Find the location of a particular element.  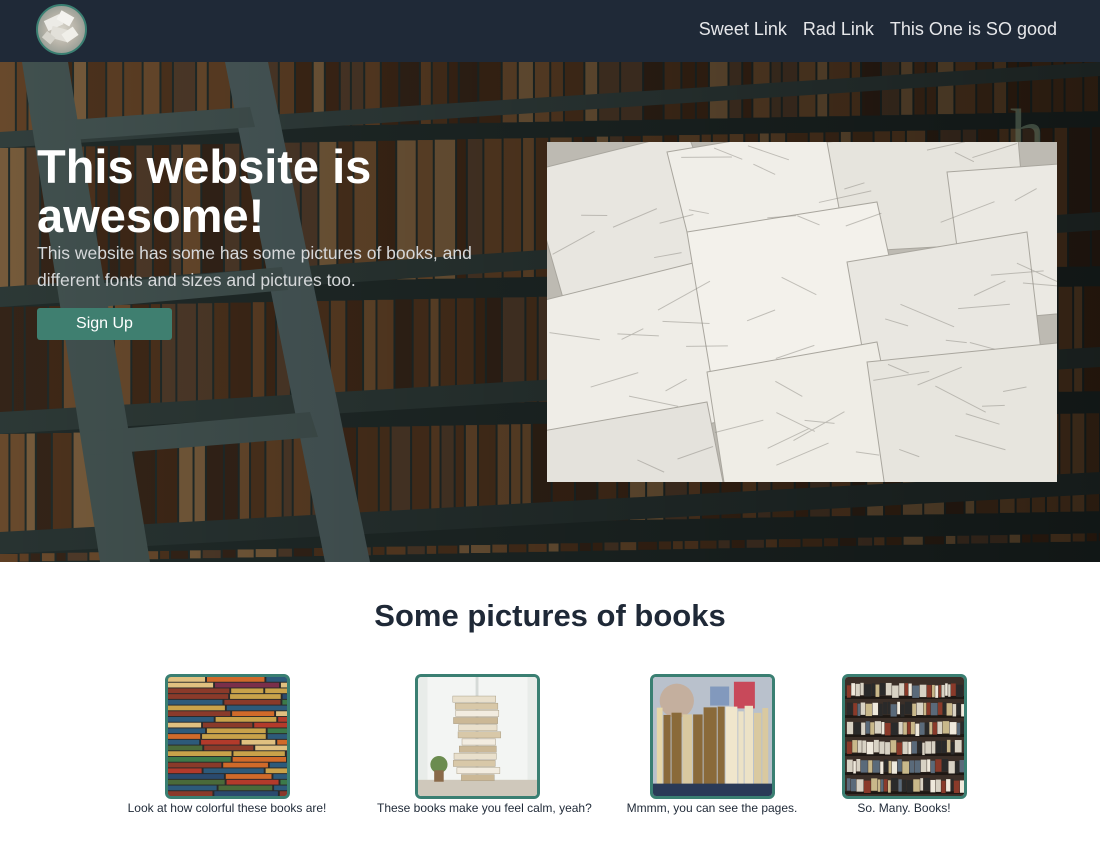

bookshelf-wall-image is located at coordinates (904, 736).